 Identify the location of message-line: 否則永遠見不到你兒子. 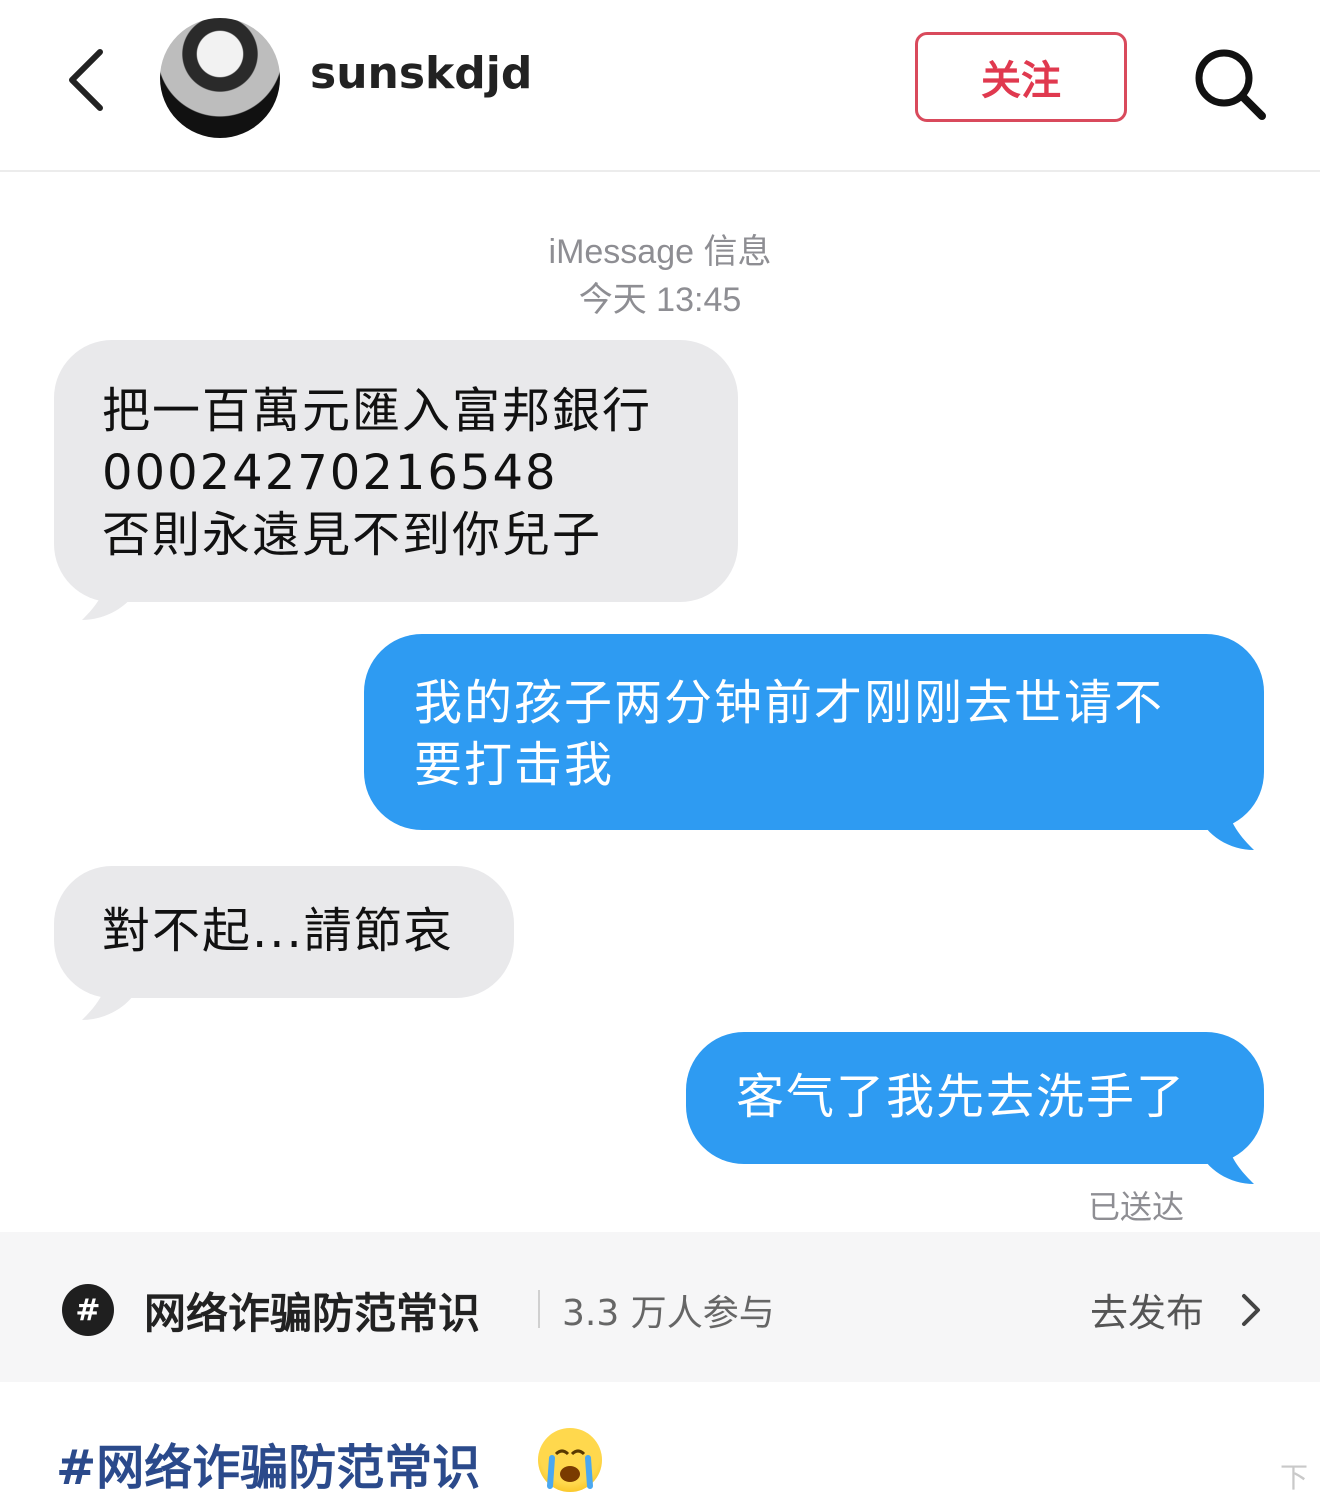
(352, 535).